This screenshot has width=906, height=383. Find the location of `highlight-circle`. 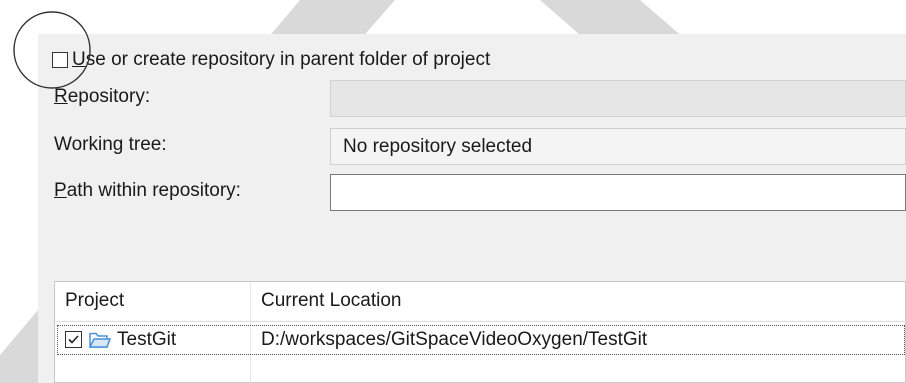

highlight-circle is located at coordinates (52, 50).